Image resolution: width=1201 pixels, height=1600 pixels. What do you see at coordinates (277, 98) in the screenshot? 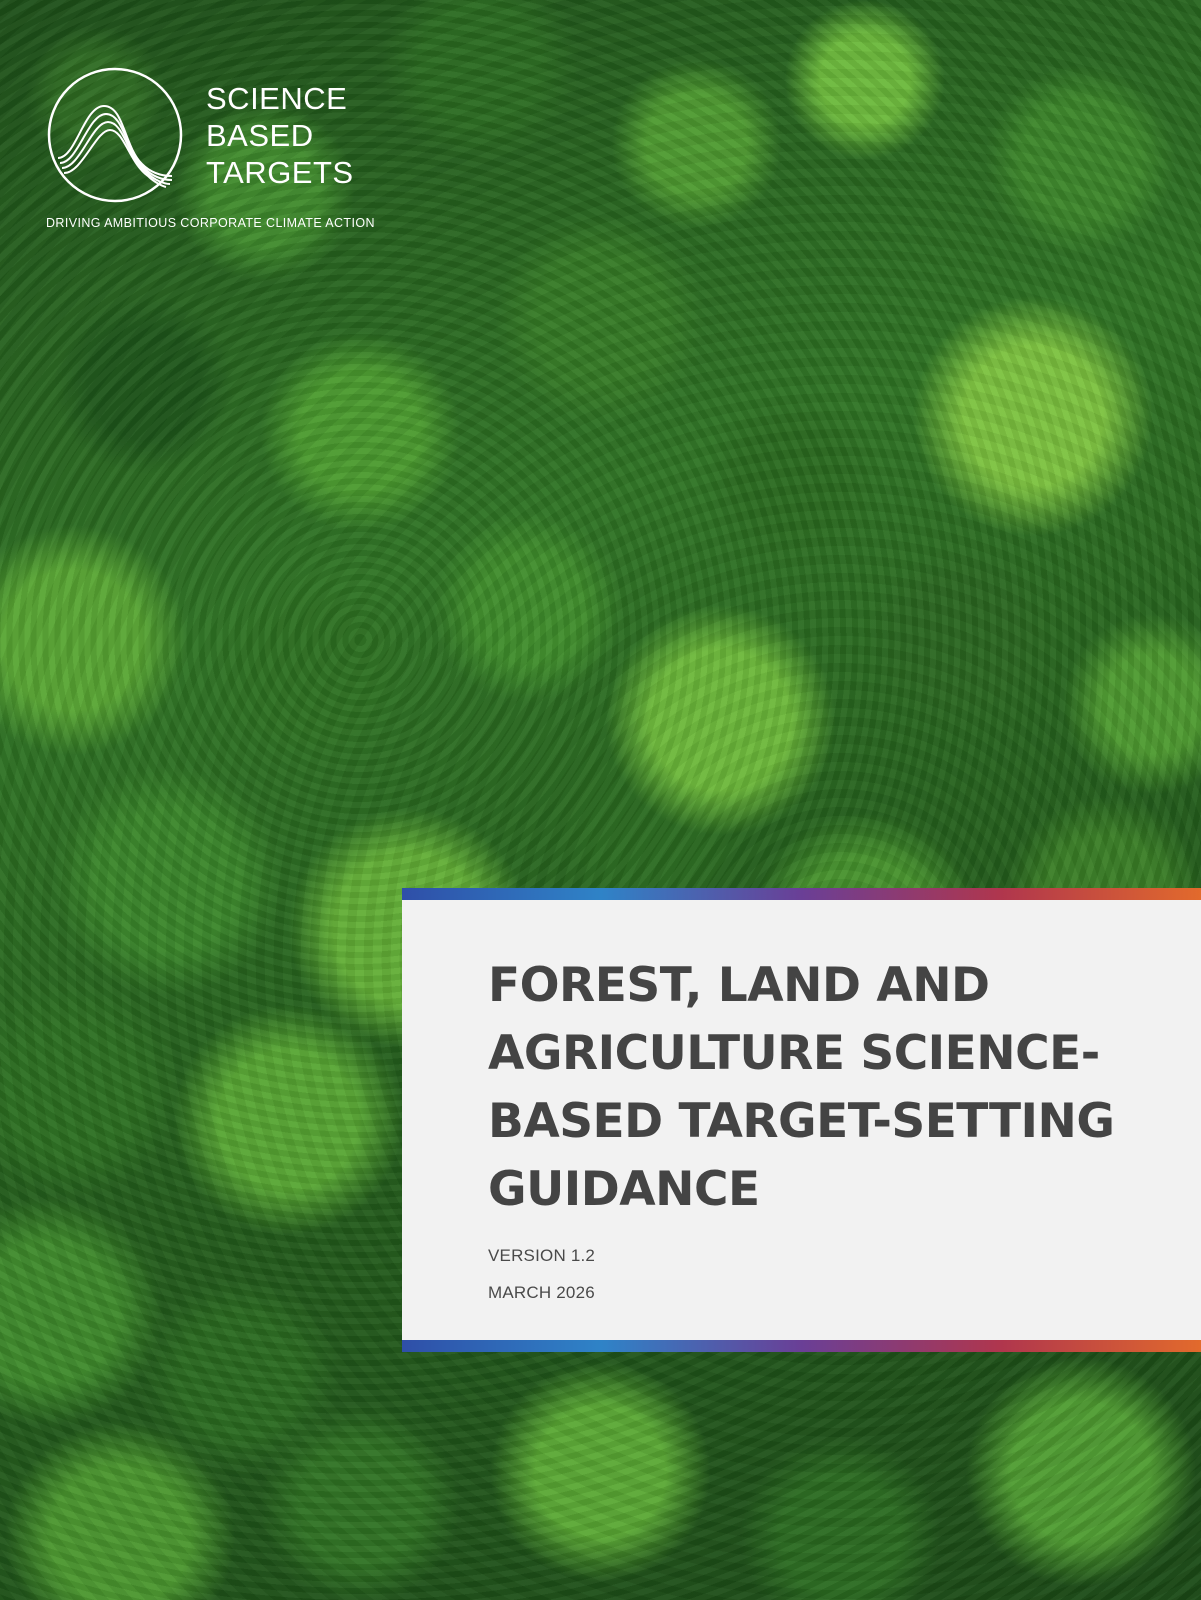
I see `logo-word-science: SCIENCE` at bounding box center [277, 98].